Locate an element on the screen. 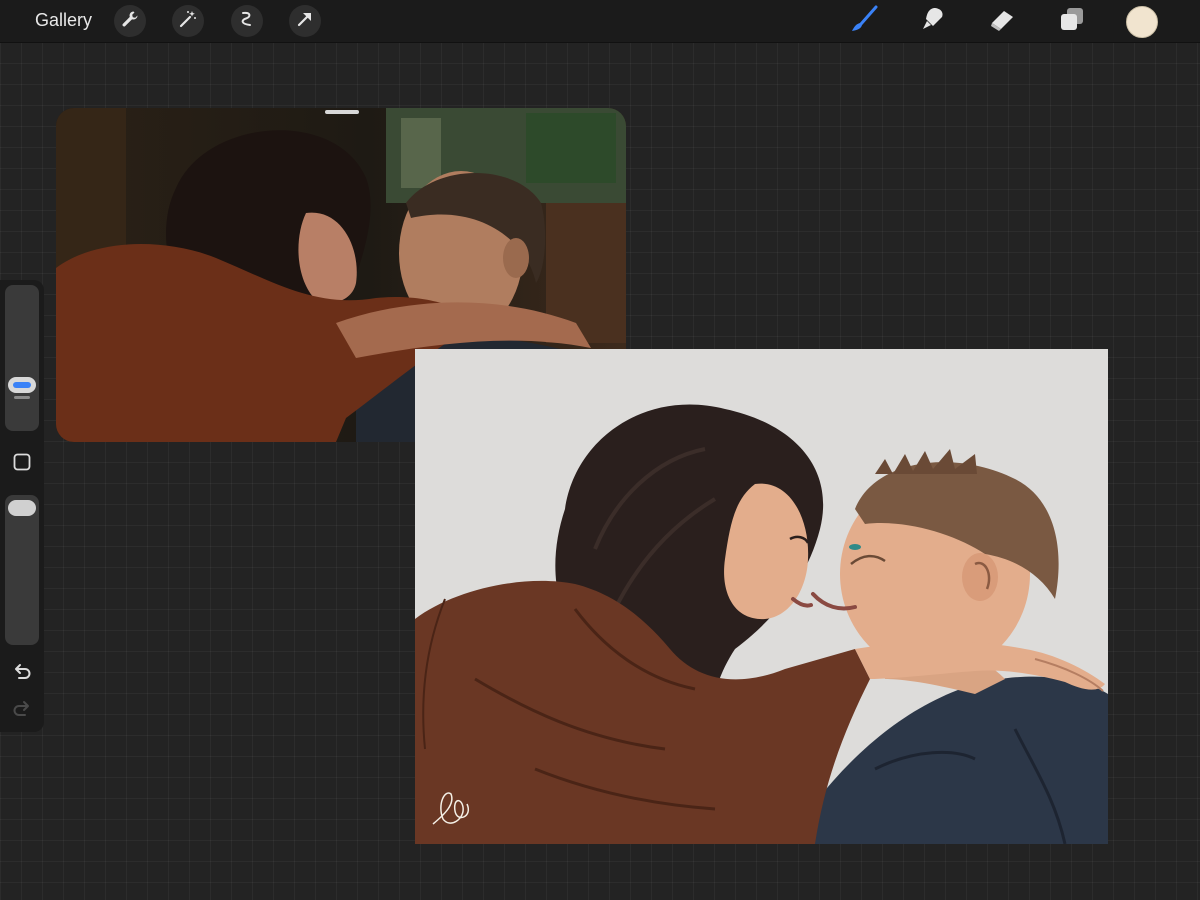 The image size is (1200, 900). adjustments-button is located at coordinates (188, 21).